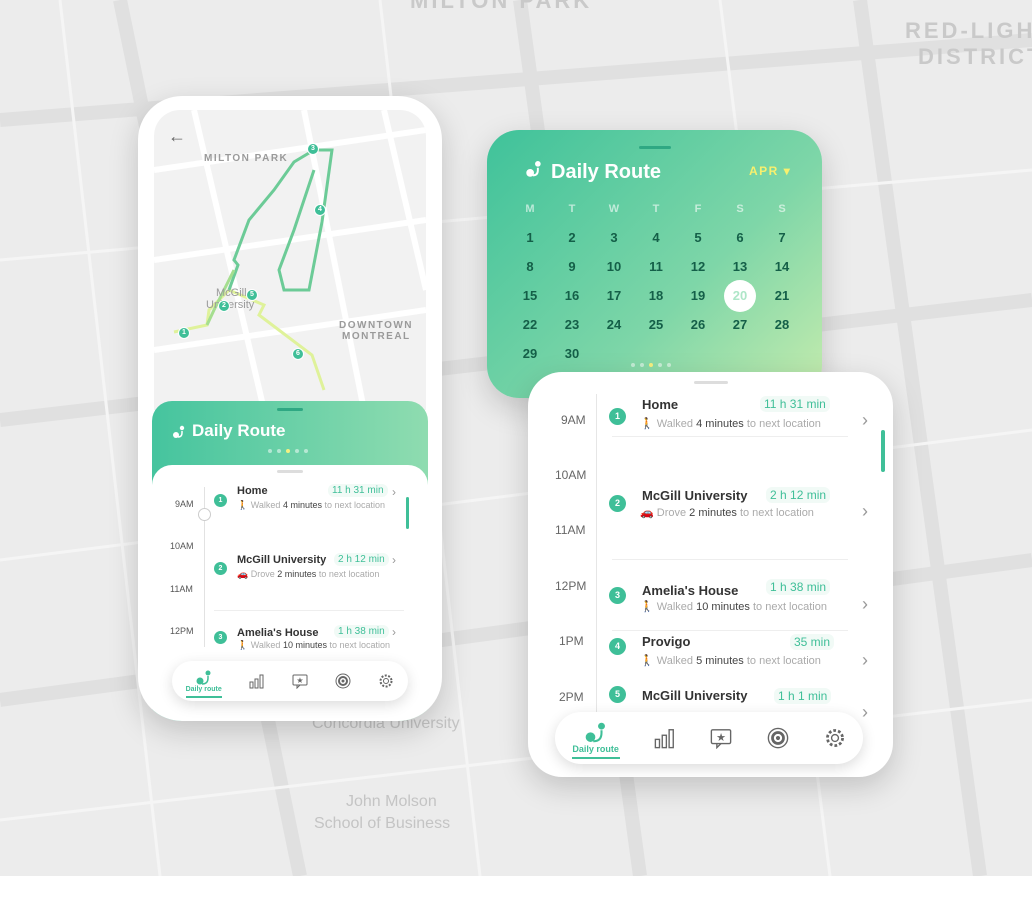 This screenshot has width=1032, height=911. Describe the element at coordinates (730, 661) in the screenshot. I see `entry-detail: 🚶 Walked 5 minutes to next location` at that location.